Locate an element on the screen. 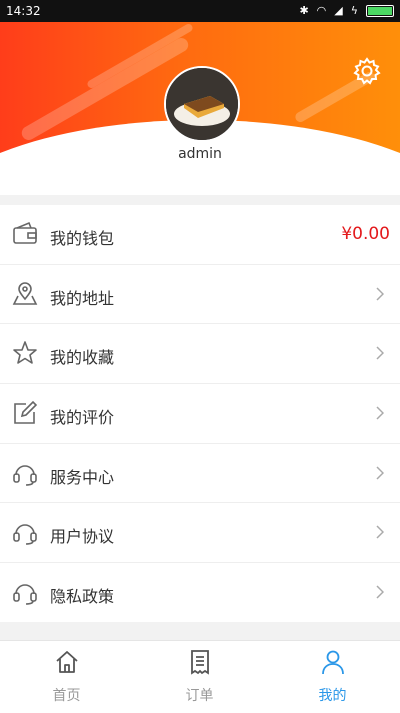  avatar is located at coordinates (202, 104).